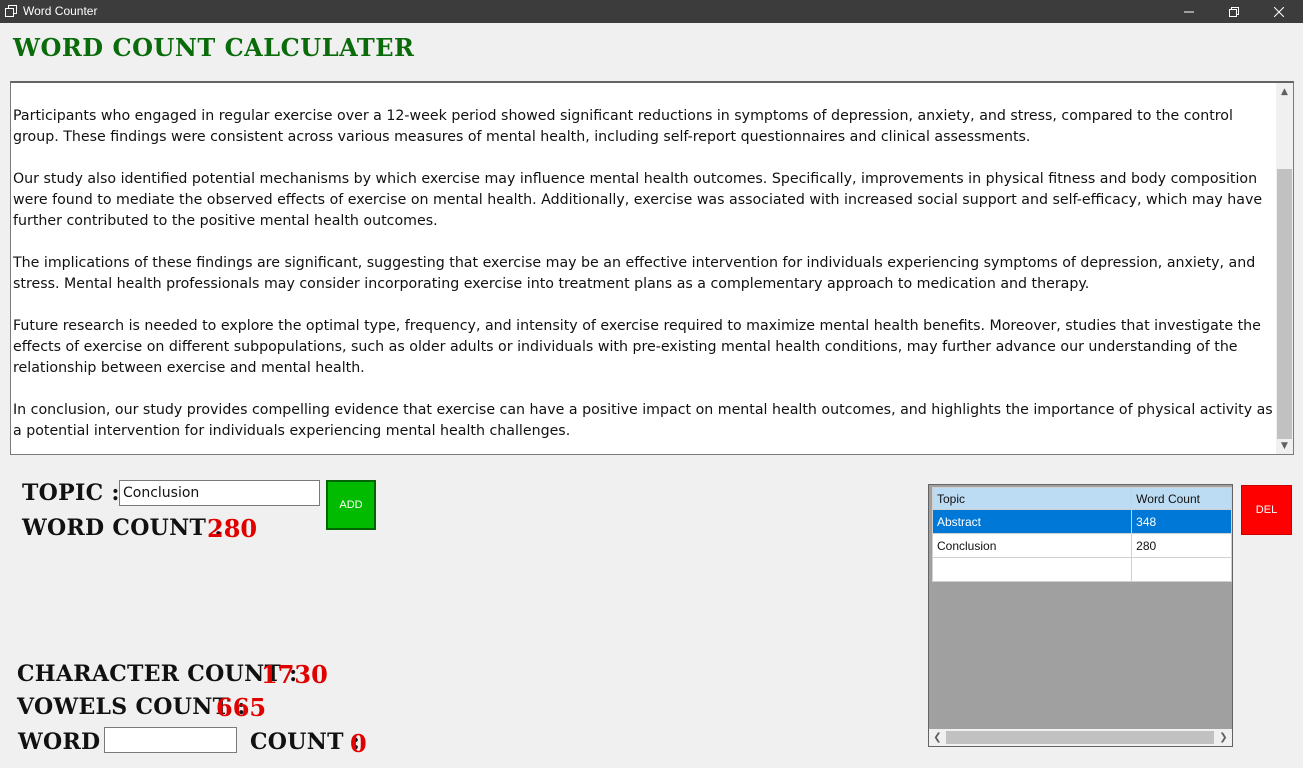 The image size is (1303, 768). What do you see at coordinates (351, 505) in the screenshot?
I see `add-button: ADD` at bounding box center [351, 505].